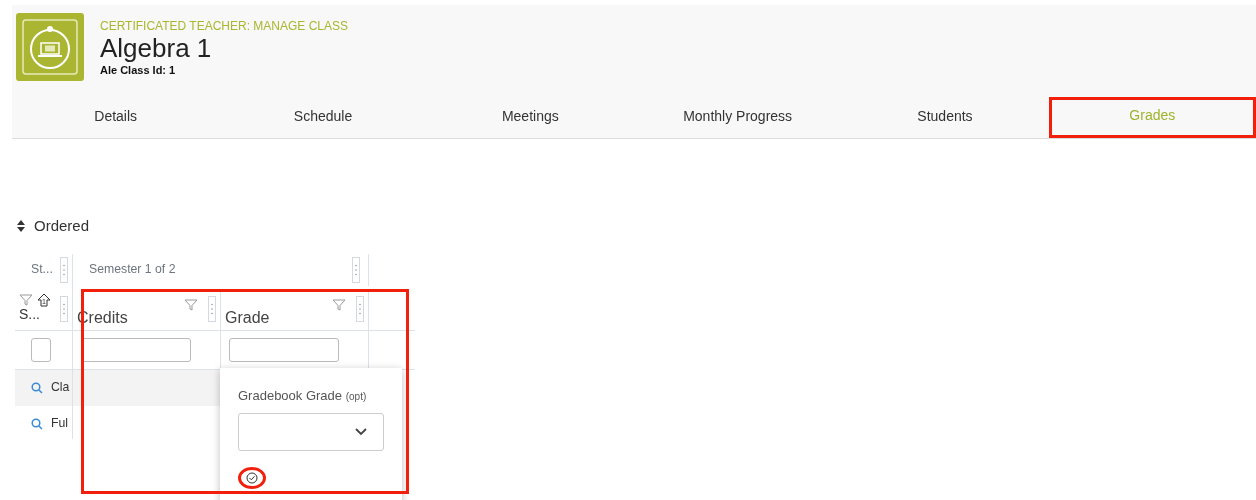 The width and height of the screenshot is (1256, 500). What do you see at coordinates (738, 117) in the screenshot?
I see `tab: Monthly Progress` at bounding box center [738, 117].